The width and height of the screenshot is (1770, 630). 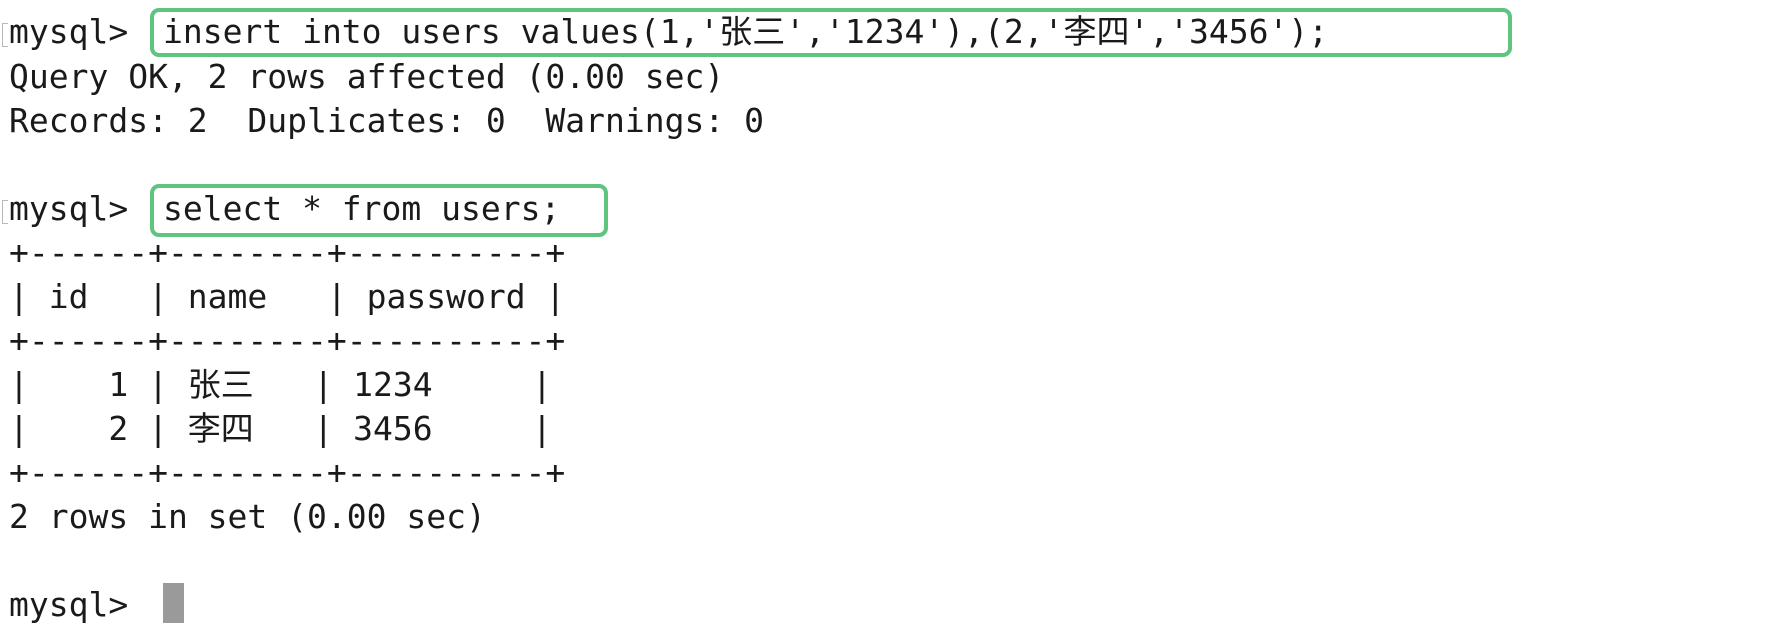 What do you see at coordinates (386, 120) in the screenshot?
I see `insert-records-line: Records: 2 Duplicates: 0 Warnings: 0` at bounding box center [386, 120].